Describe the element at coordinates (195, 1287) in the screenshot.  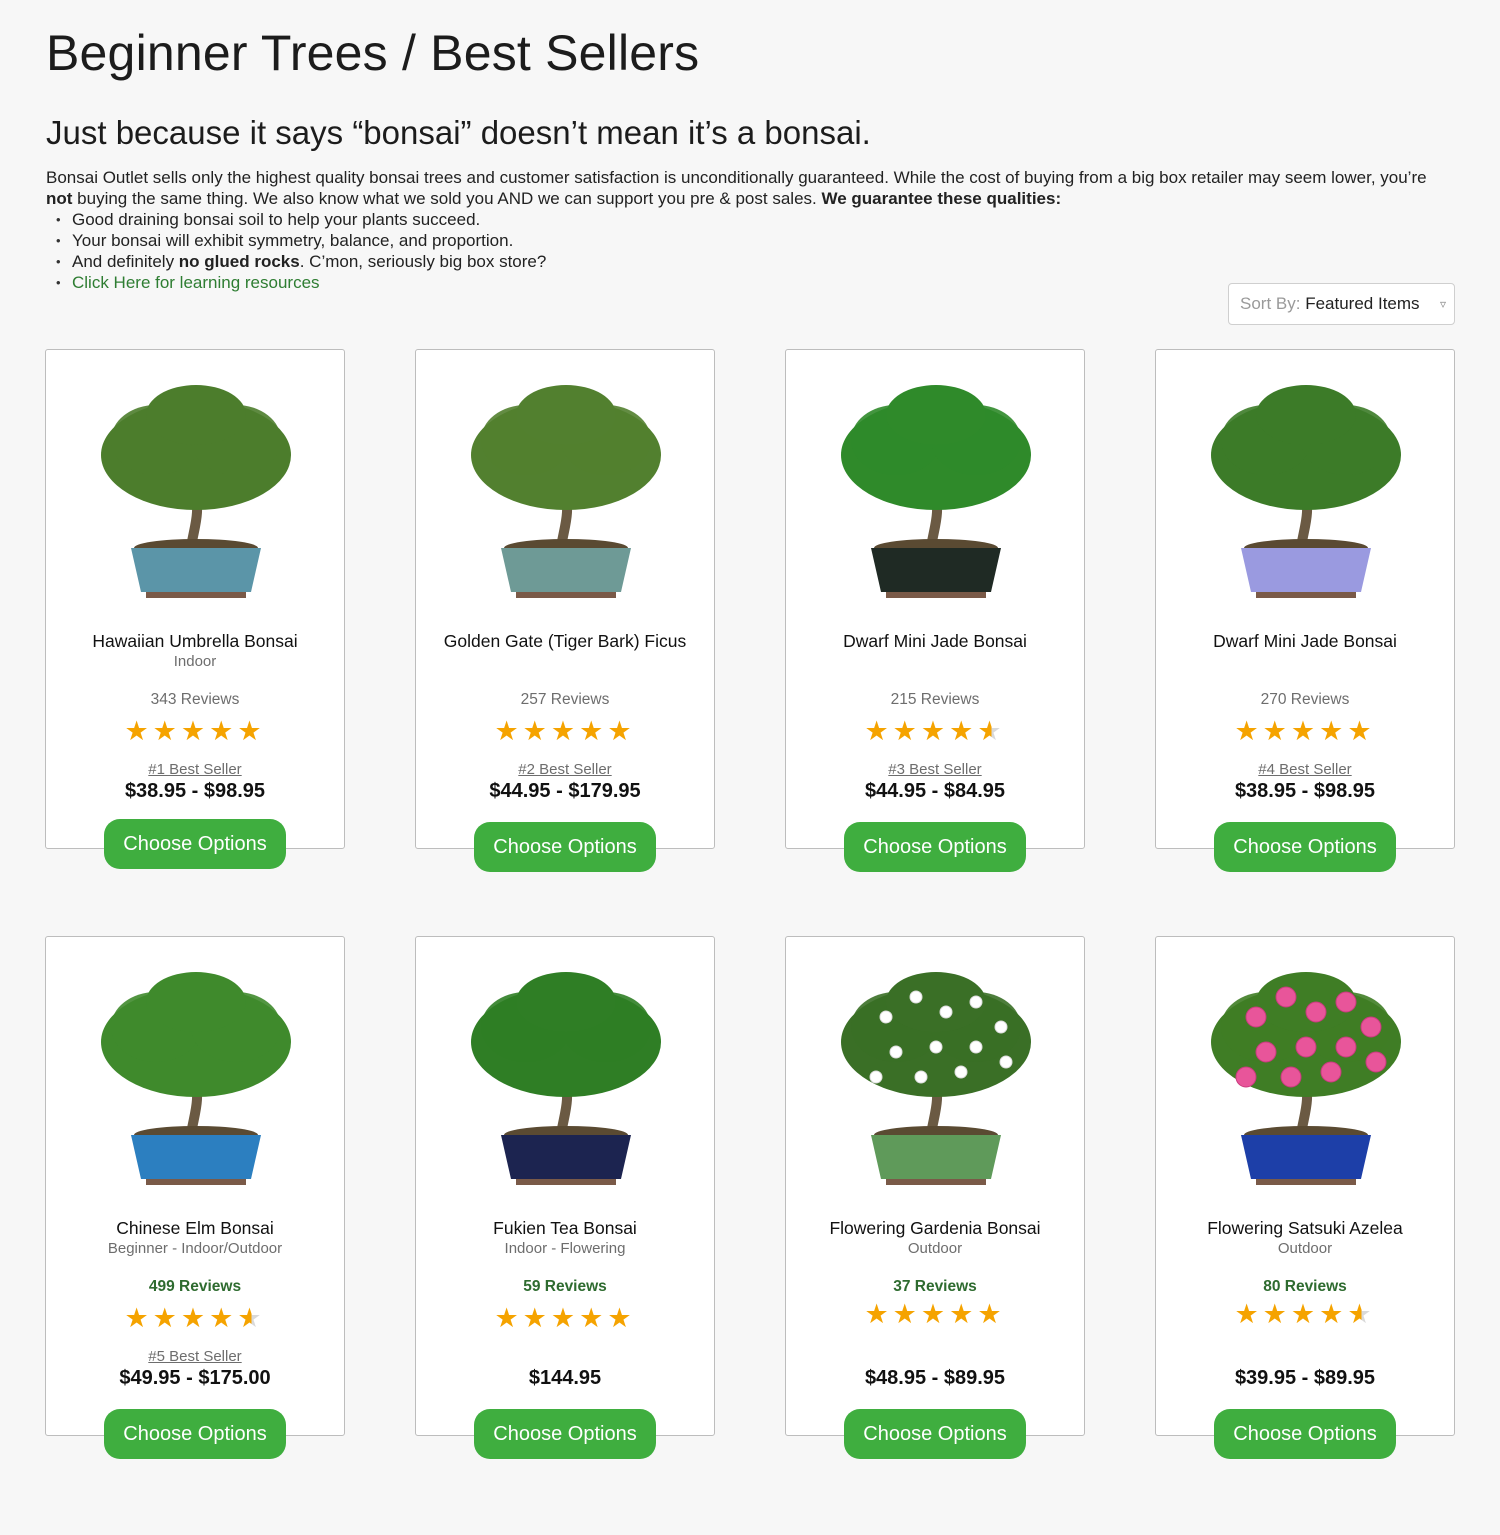
I see `product-reviews: 499 Reviews` at that location.